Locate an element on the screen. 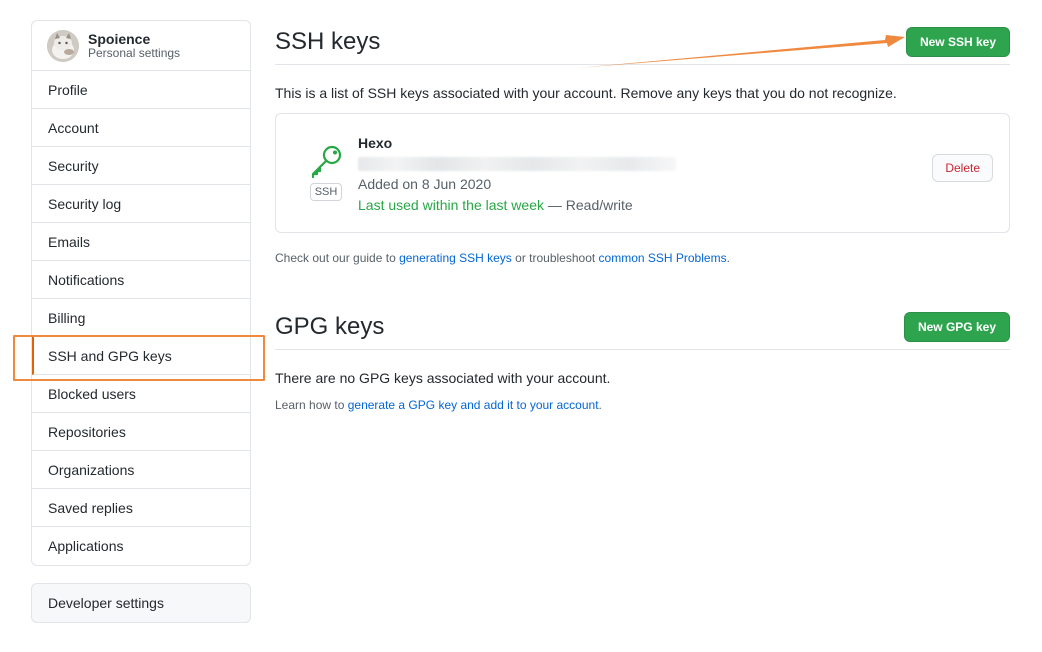  gpg-title: GPG keys is located at coordinates (330, 326).